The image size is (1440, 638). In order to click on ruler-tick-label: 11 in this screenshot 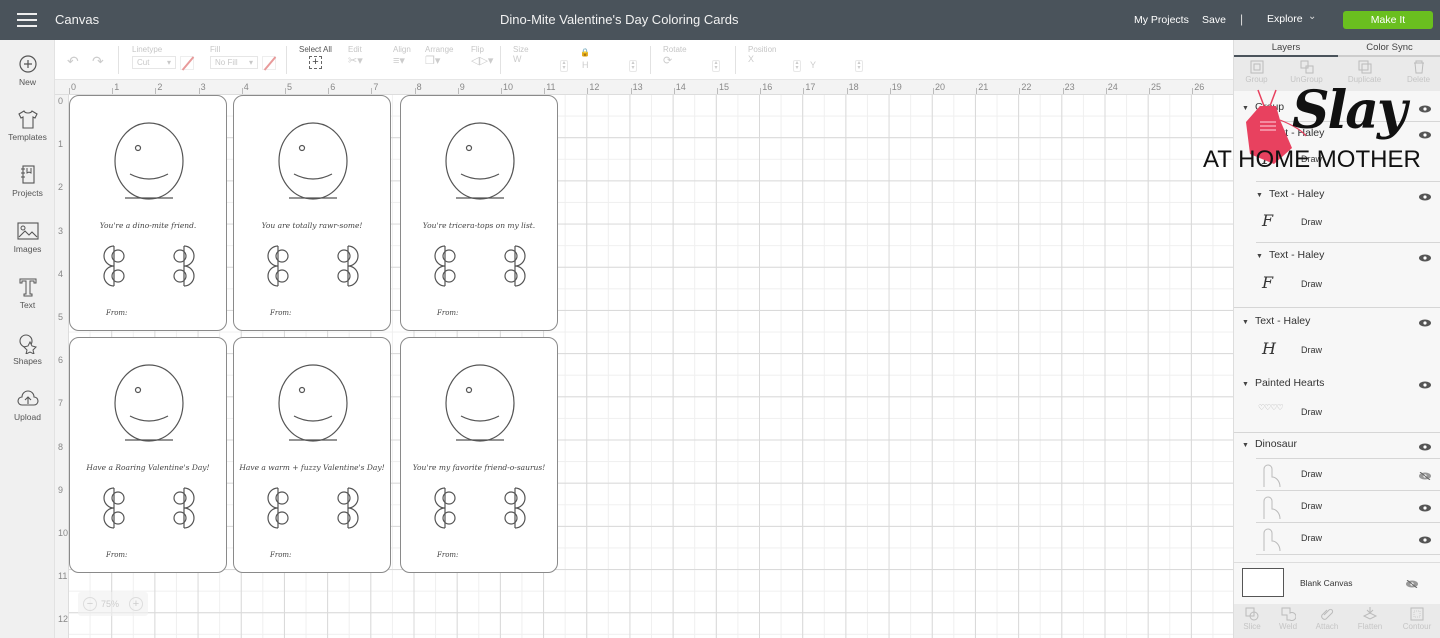, I will do `click(63, 576)`.